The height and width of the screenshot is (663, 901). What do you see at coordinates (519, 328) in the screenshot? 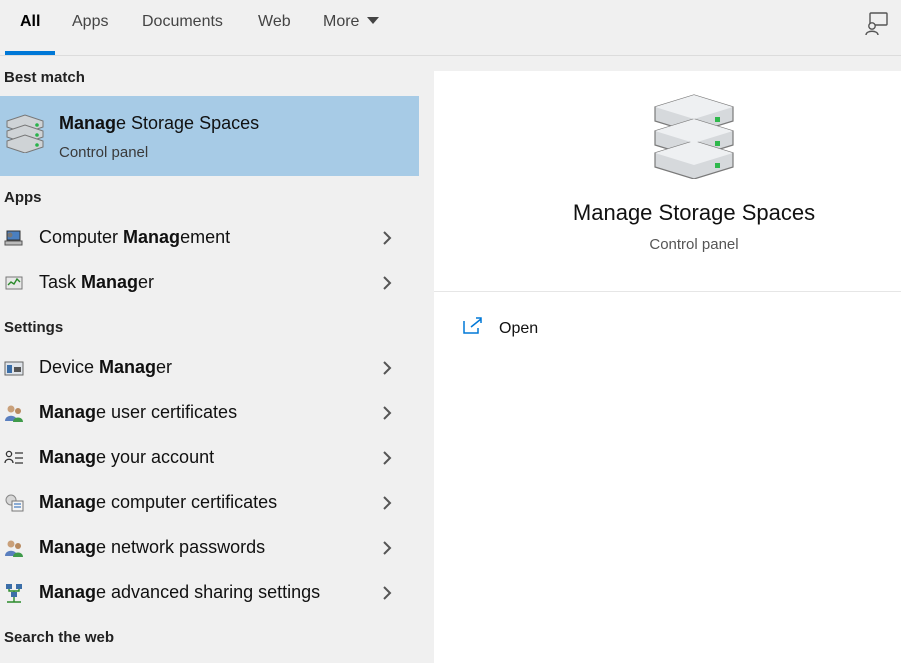
I see `open-label: Open` at bounding box center [519, 328].